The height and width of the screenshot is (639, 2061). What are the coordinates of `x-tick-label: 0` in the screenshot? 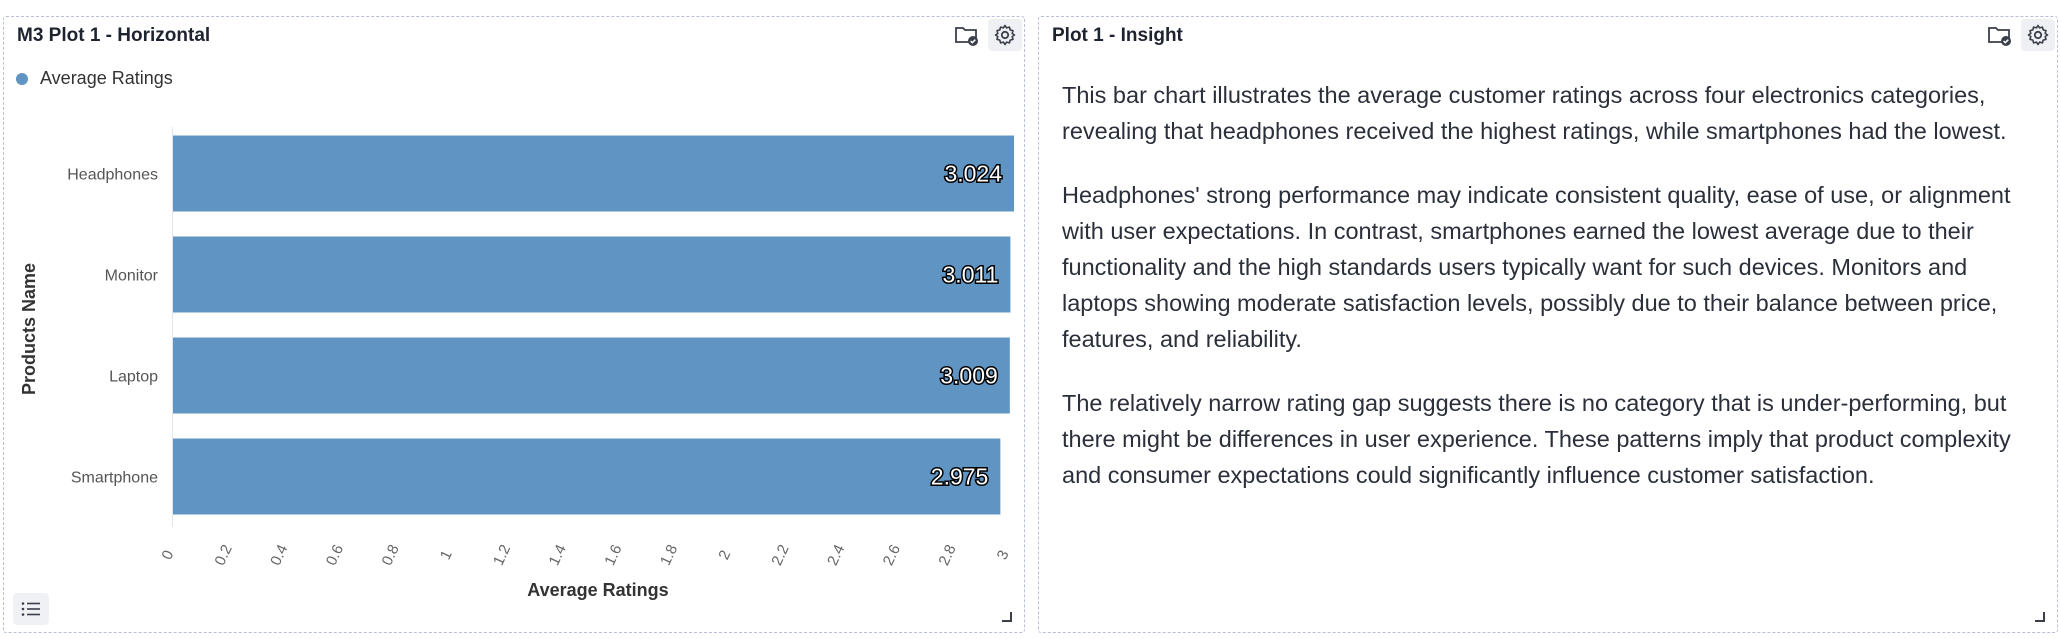 It's located at (167, 555).